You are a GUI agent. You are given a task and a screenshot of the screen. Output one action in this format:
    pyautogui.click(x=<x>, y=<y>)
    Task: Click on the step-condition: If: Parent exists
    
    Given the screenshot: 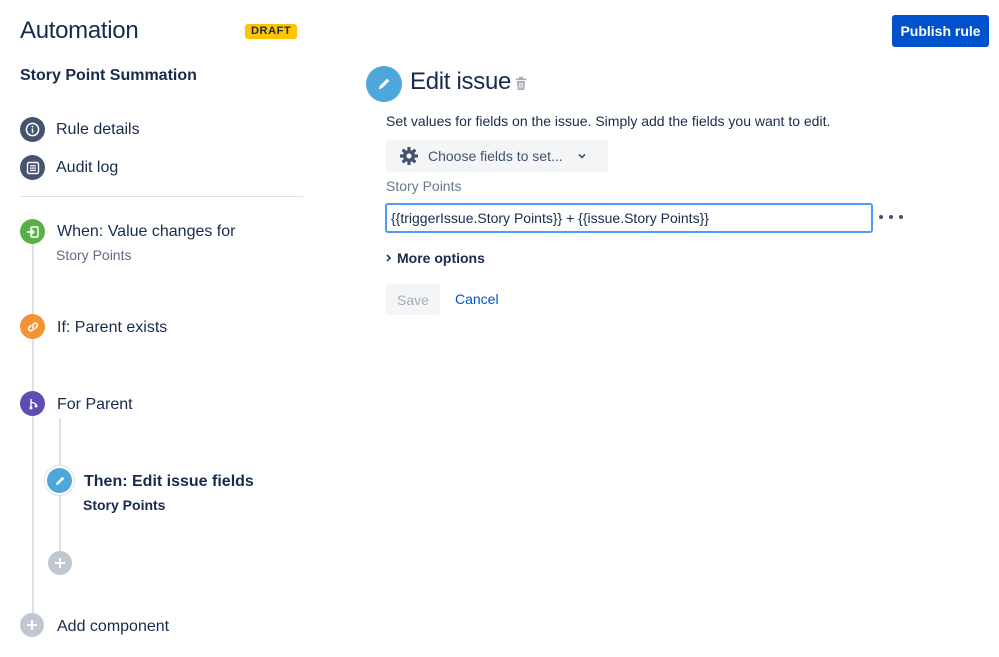 What is the action you would take?
    pyautogui.click(x=161, y=327)
    